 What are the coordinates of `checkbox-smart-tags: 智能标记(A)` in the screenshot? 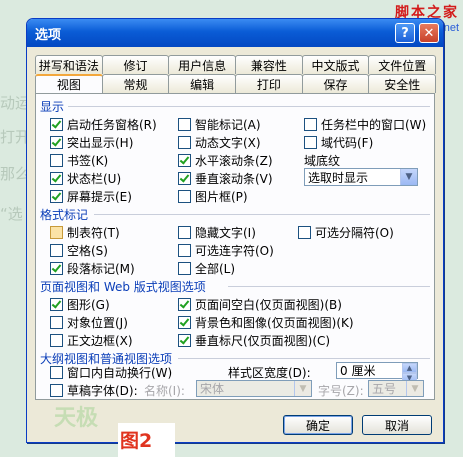 It's located at (219, 124).